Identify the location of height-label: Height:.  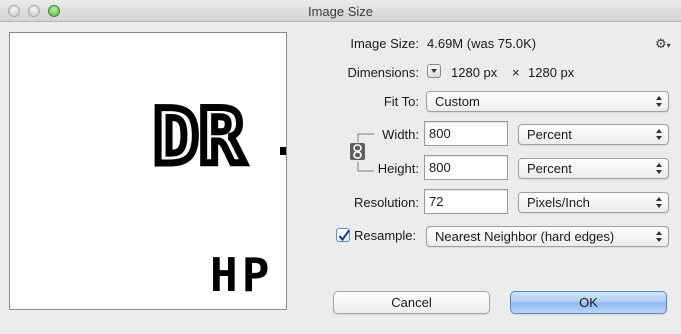
(398, 168).